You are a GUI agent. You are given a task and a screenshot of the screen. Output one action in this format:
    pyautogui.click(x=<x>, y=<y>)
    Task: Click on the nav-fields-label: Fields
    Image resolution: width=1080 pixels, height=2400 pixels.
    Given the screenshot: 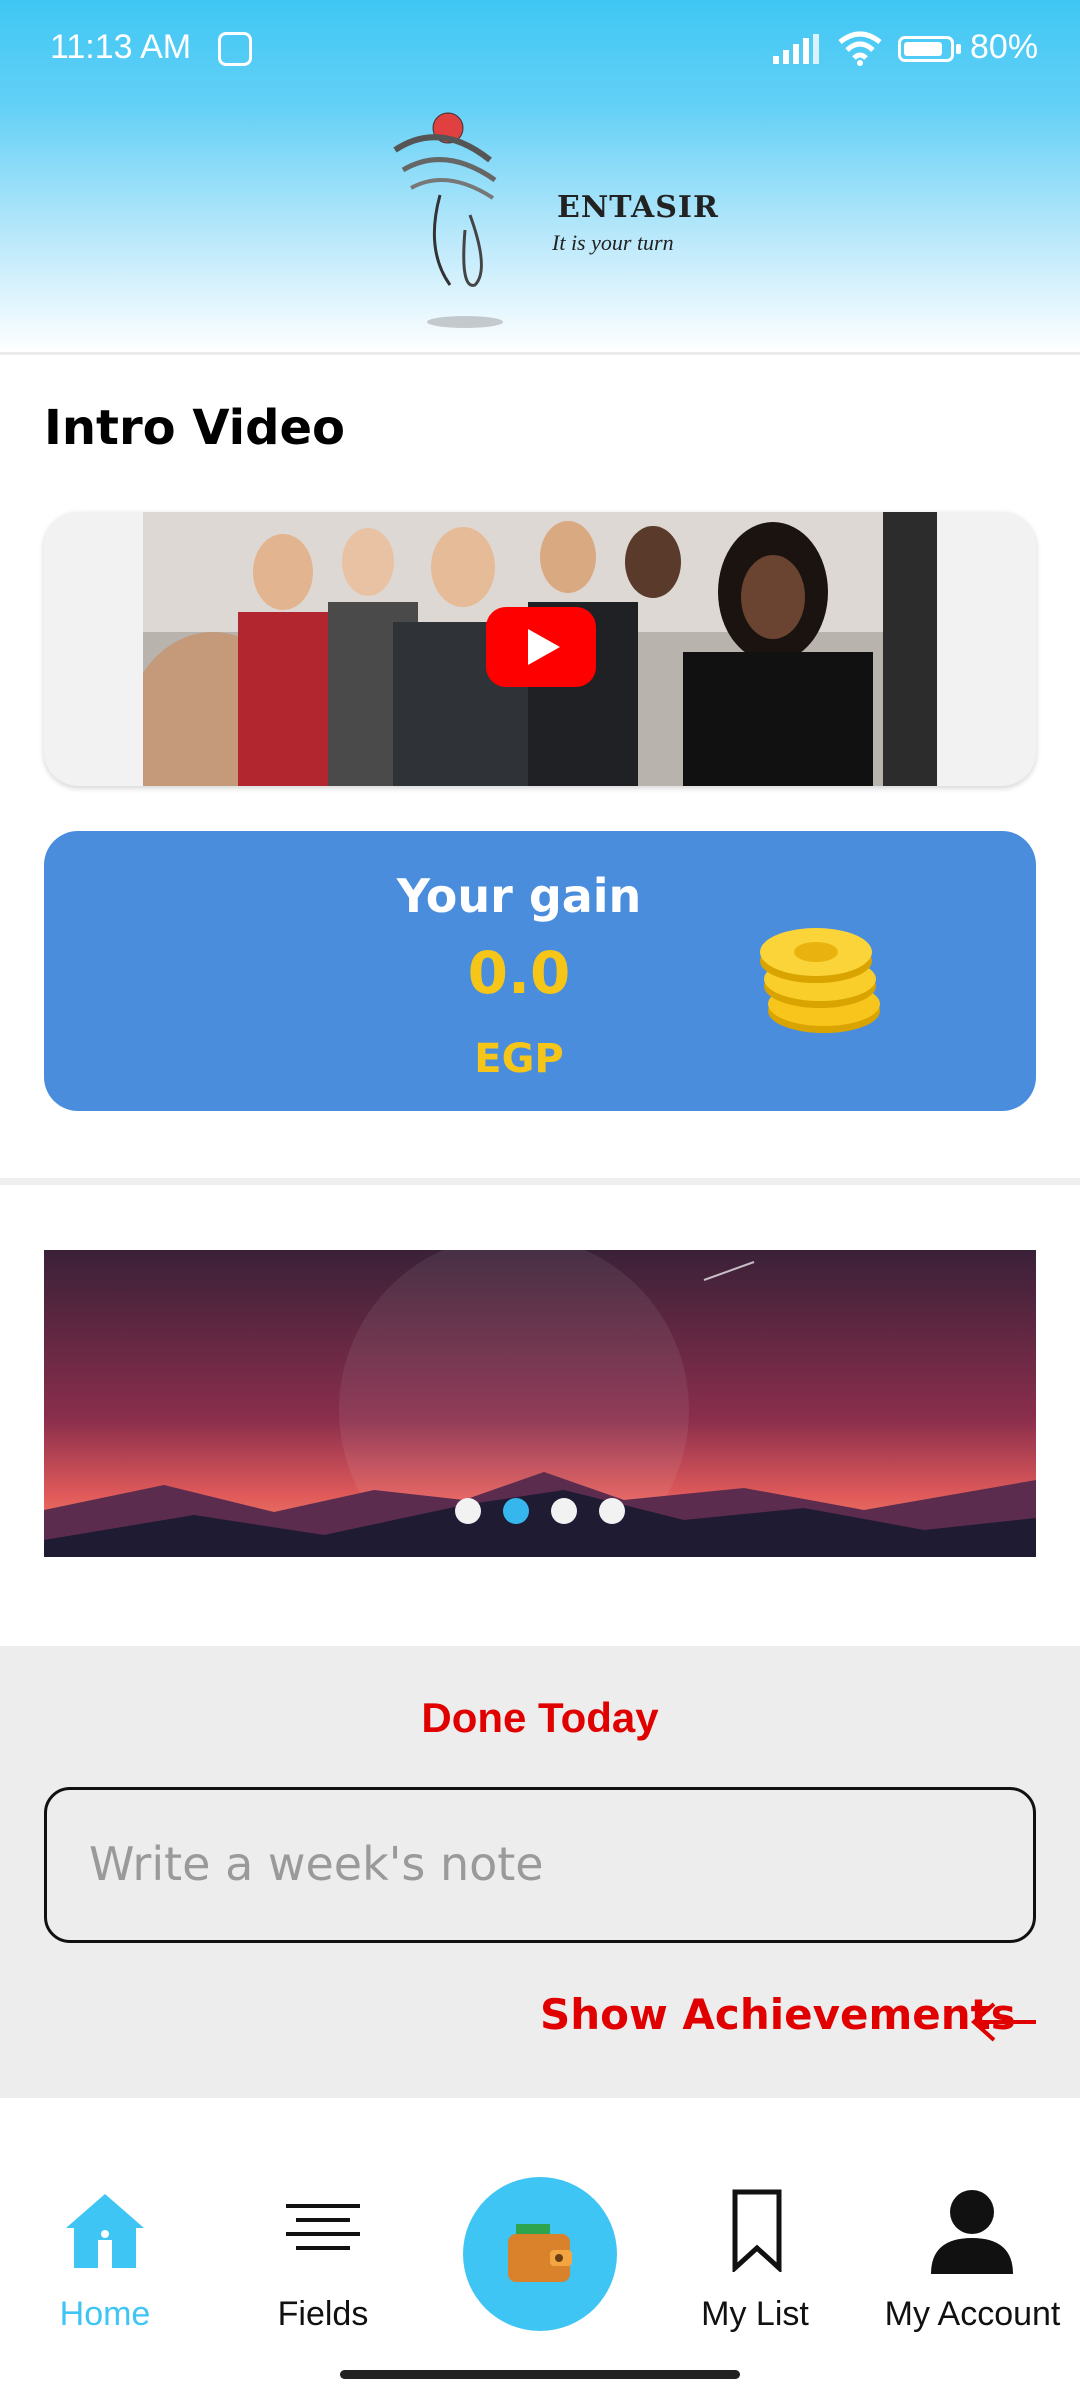 What is the action you would take?
    pyautogui.click(x=323, y=2314)
    